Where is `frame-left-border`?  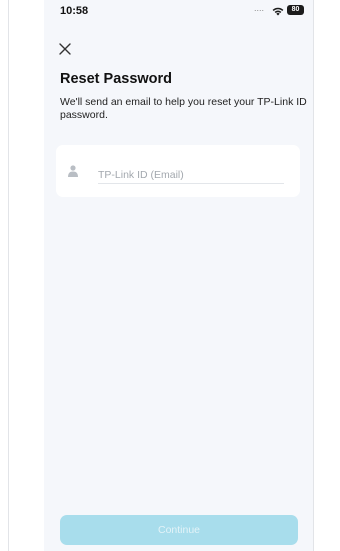
frame-left-border is located at coordinates (8, 275).